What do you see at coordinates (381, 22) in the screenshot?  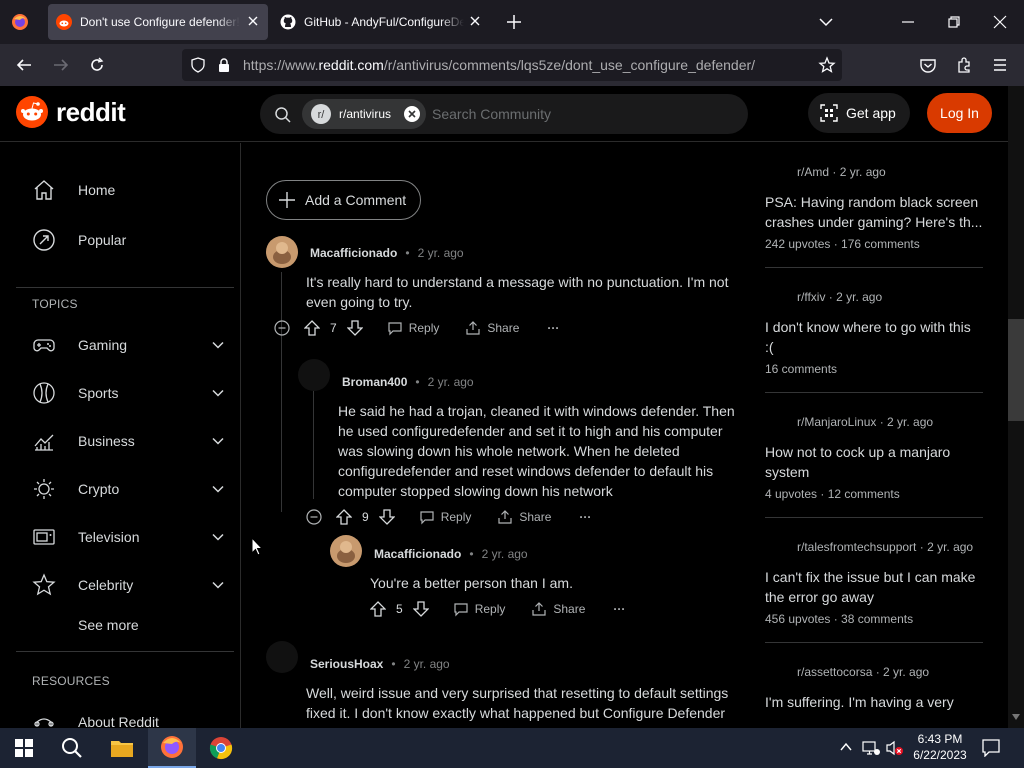 I see `tab-github: GitHub - AndyFul/ConfigureDefender` at bounding box center [381, 22].